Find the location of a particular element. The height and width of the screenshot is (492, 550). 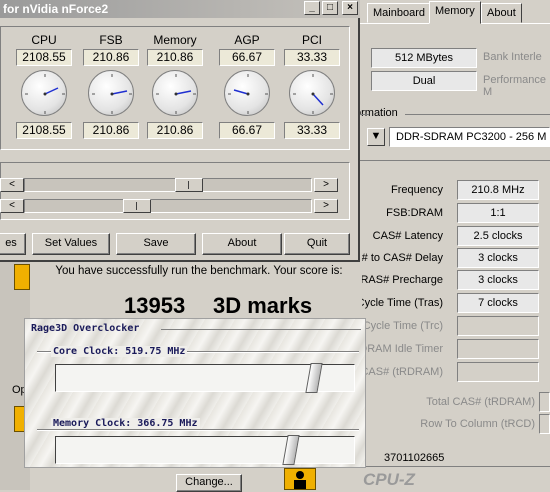

fsb-dram-value: 1:1 is located at coordinates (498, 213).